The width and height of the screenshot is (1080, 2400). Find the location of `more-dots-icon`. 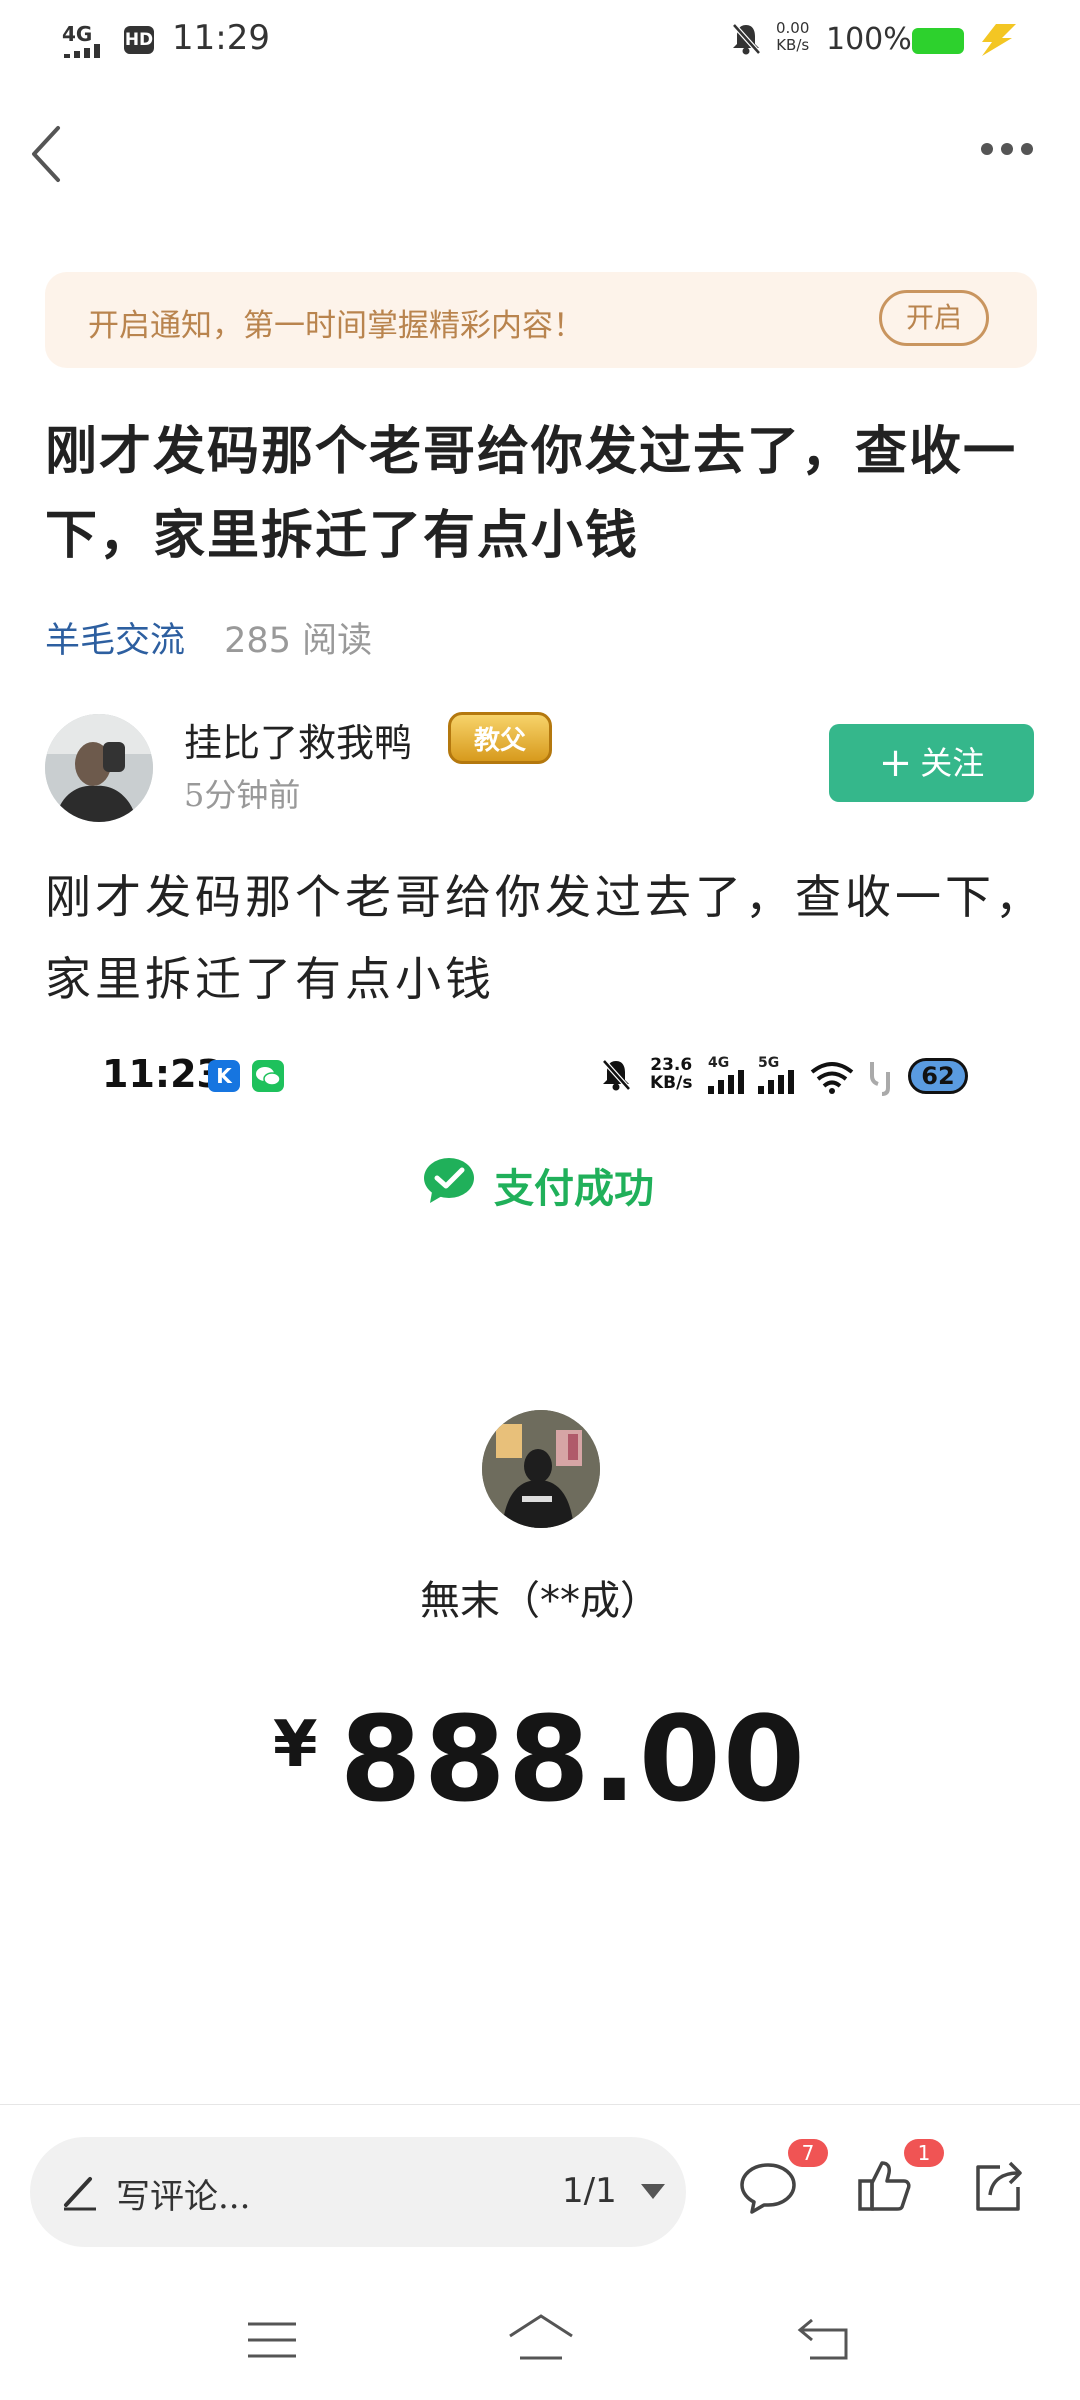

more-dots-icon is located at coordinates (1007, 149).